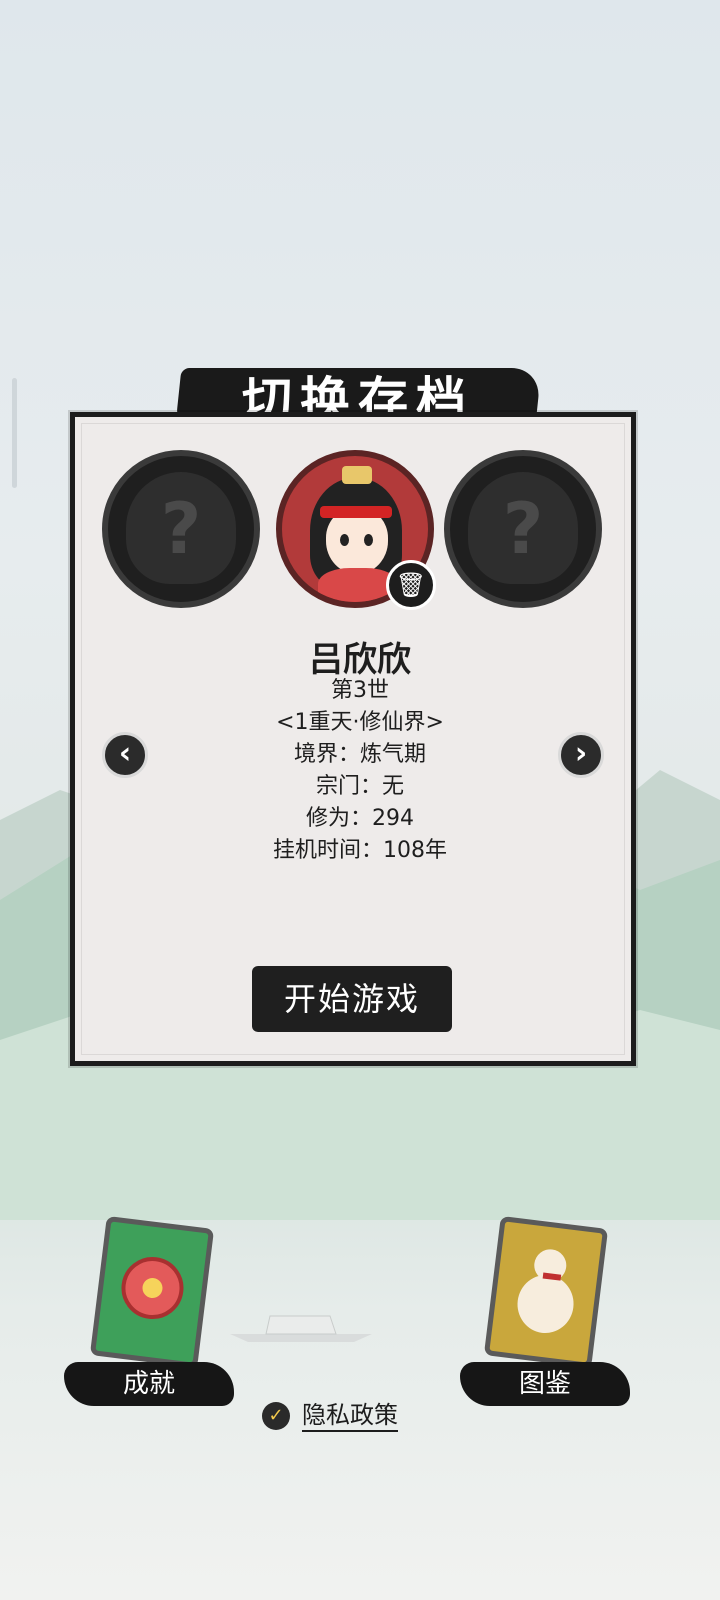  I want to click on codex-card, so click(546, 1292).